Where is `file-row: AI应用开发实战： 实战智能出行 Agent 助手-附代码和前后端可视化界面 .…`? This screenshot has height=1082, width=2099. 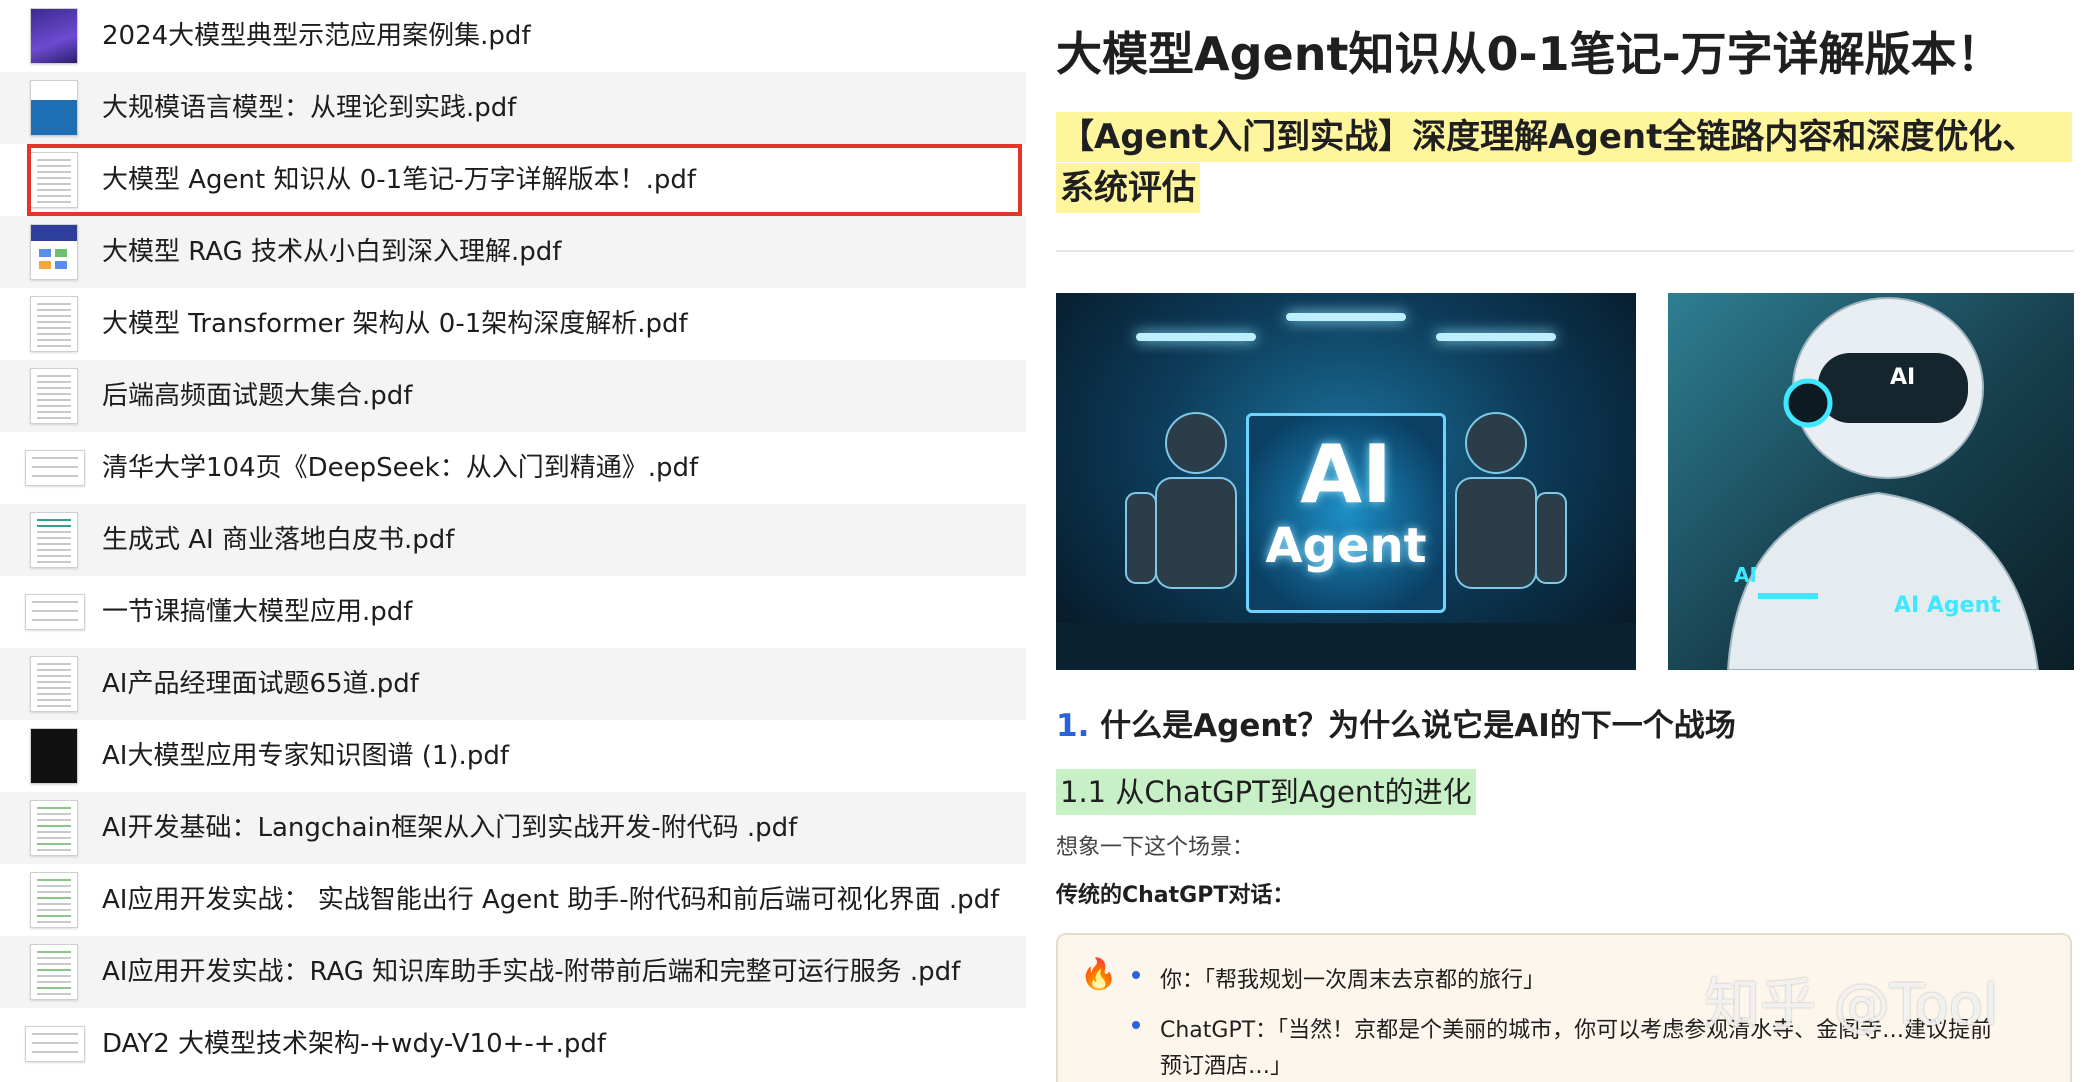
file-row: AI应用开发实战： 实战智能出行 Agent 助手-附代码和前后端可视化界面 .… is located at coordinates (513, 900).